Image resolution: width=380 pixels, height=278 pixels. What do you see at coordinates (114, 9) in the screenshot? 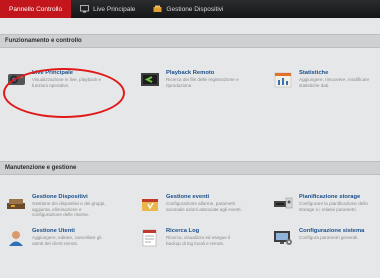
I see `tab-label: Live Principale` at bounding box center [114, 9].